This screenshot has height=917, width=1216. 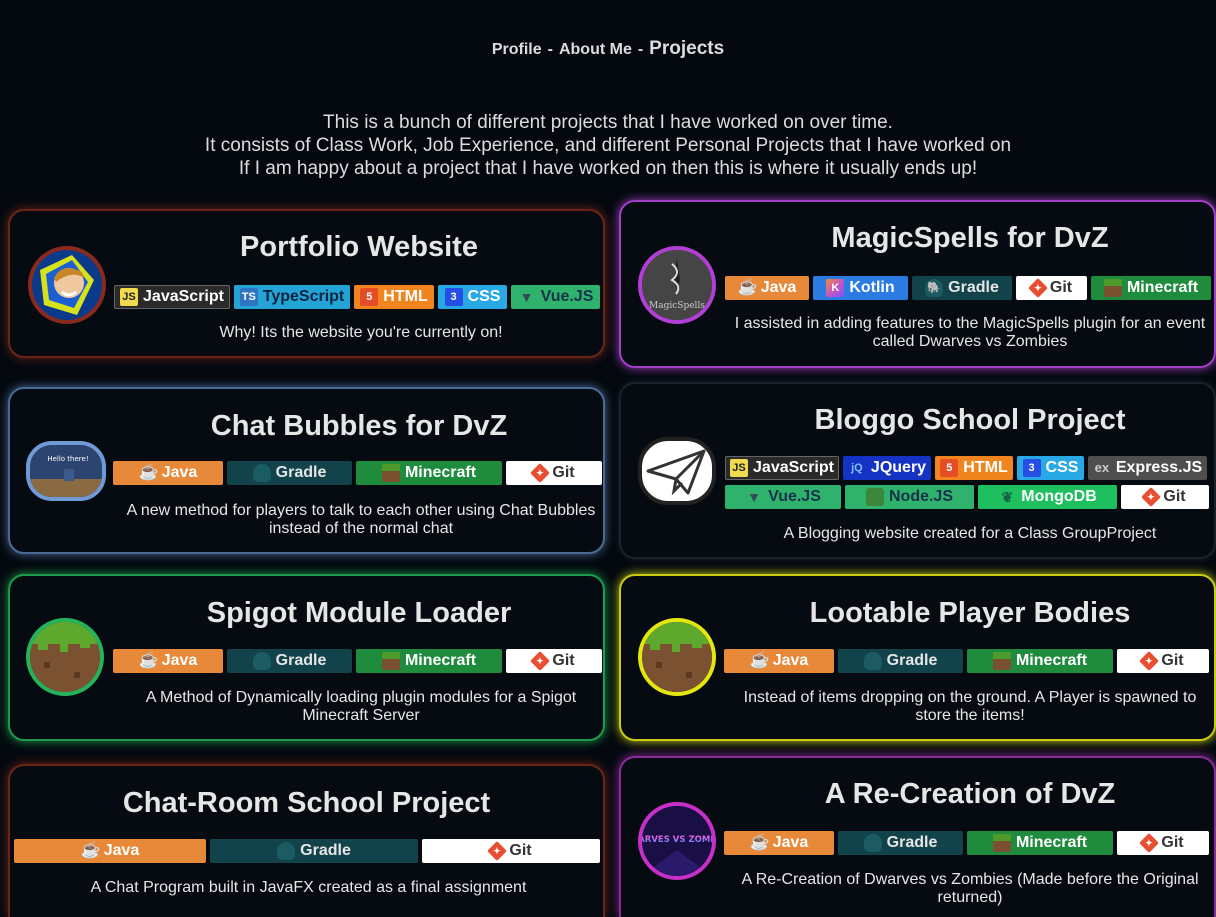 What do you see at coordinates (1059, 496) in the screenshot?
I see `badge-label: MongoDB` at bounding box center [1059, 496].